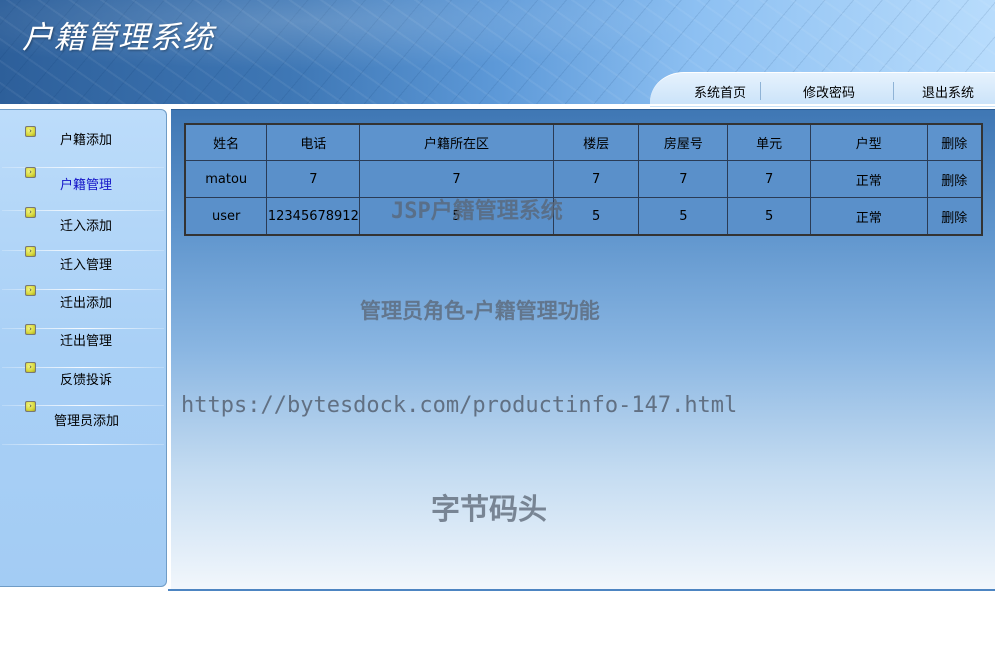 This screenshot has width=995, height=651. I want to click on cell-name: user, so click(226, 216).